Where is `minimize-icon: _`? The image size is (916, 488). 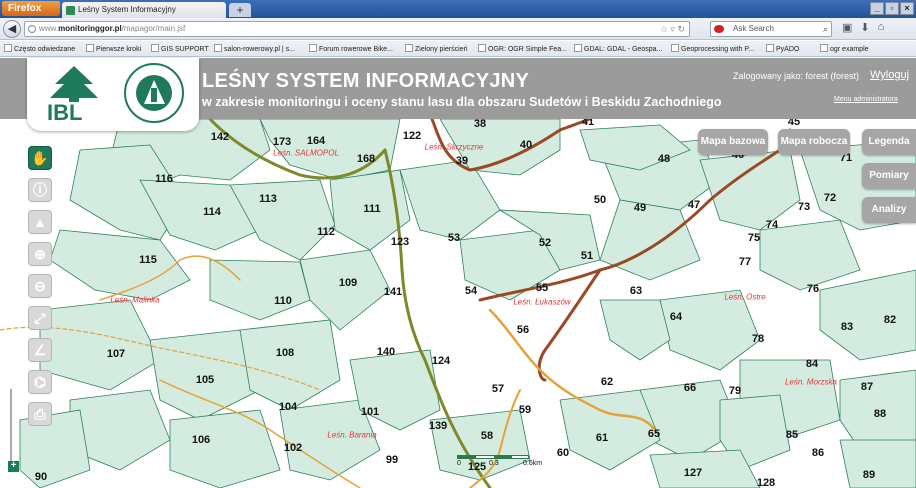
minimize-icon: _ is located at coordinates (877, 8).